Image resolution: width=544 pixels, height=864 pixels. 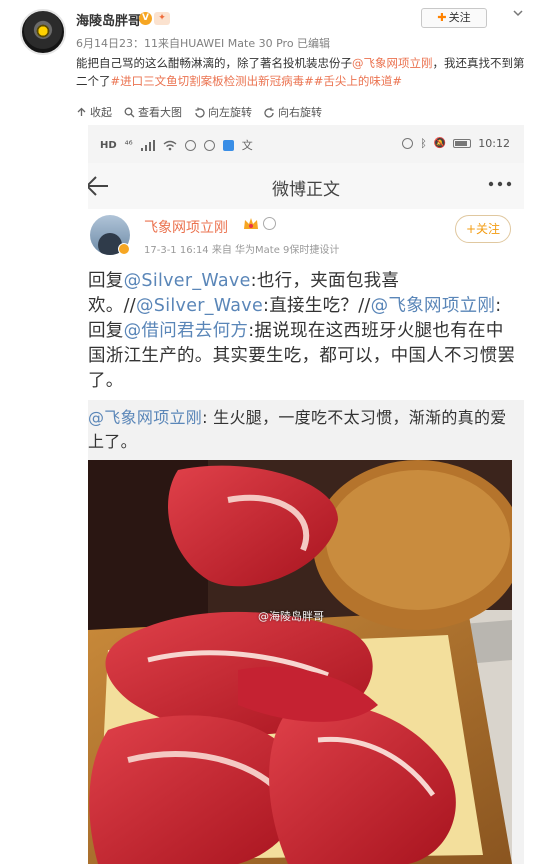 What do you see at coordinates (43, 32) in the screenshot?
I see `user-avatar` at bounding box center [43, 32].